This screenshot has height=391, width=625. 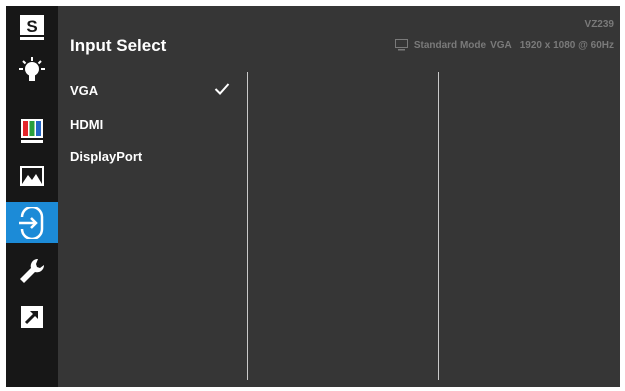 I want to click on status-mode: Standard Mode, so click(x=450, y=45).